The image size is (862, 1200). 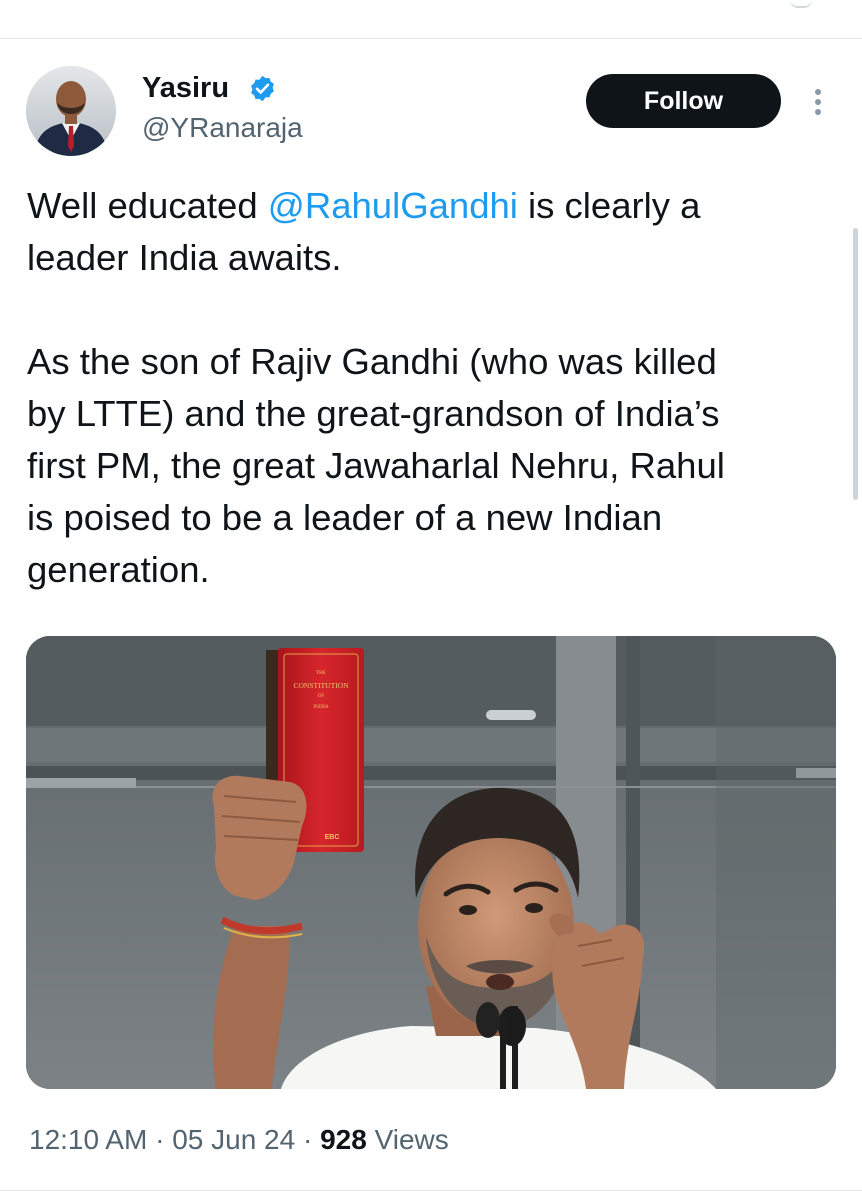 I want to click on views-count: 928, so click(x=343, y=1139).